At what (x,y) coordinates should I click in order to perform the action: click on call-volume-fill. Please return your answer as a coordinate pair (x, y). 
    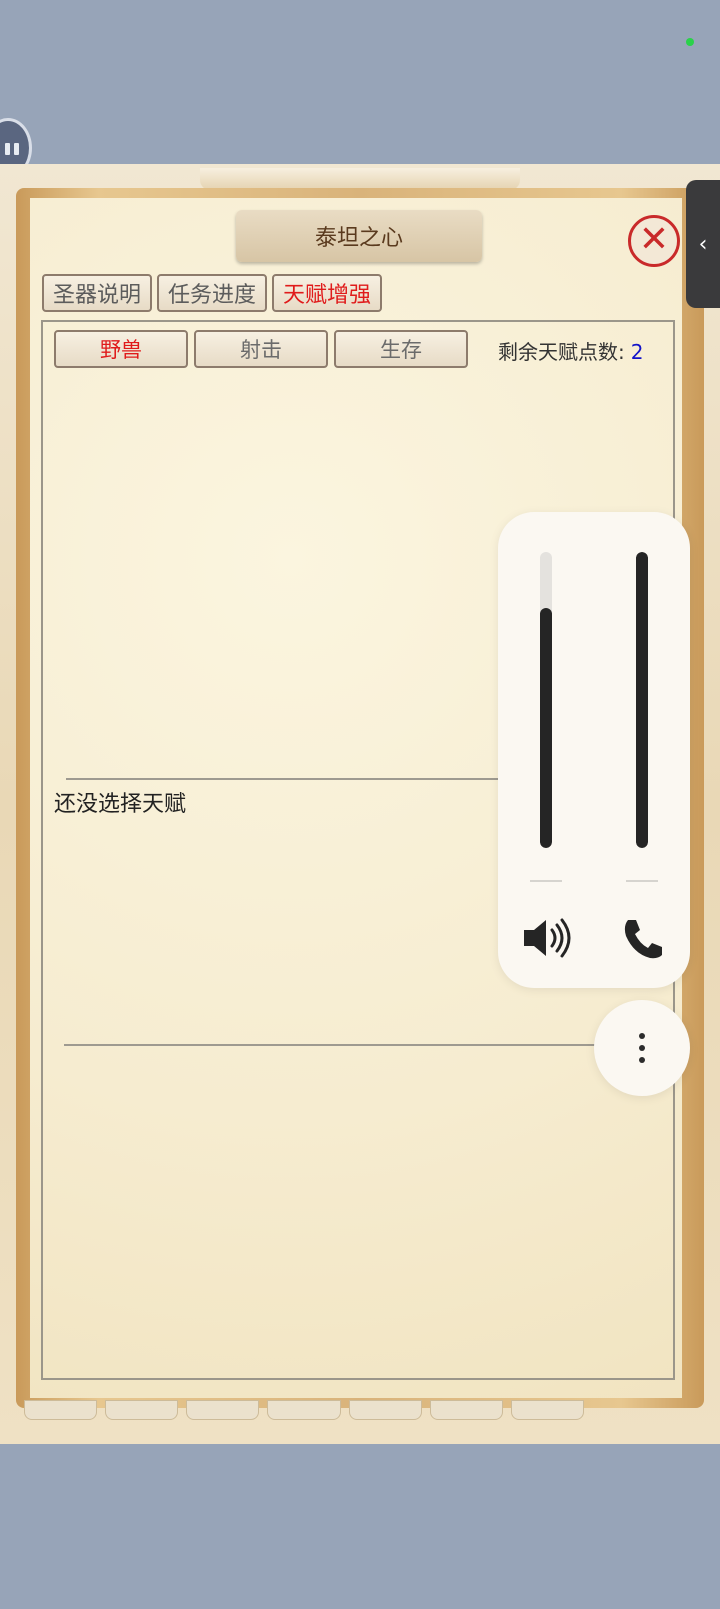
    Looking at the image, I should click on (642, 700).